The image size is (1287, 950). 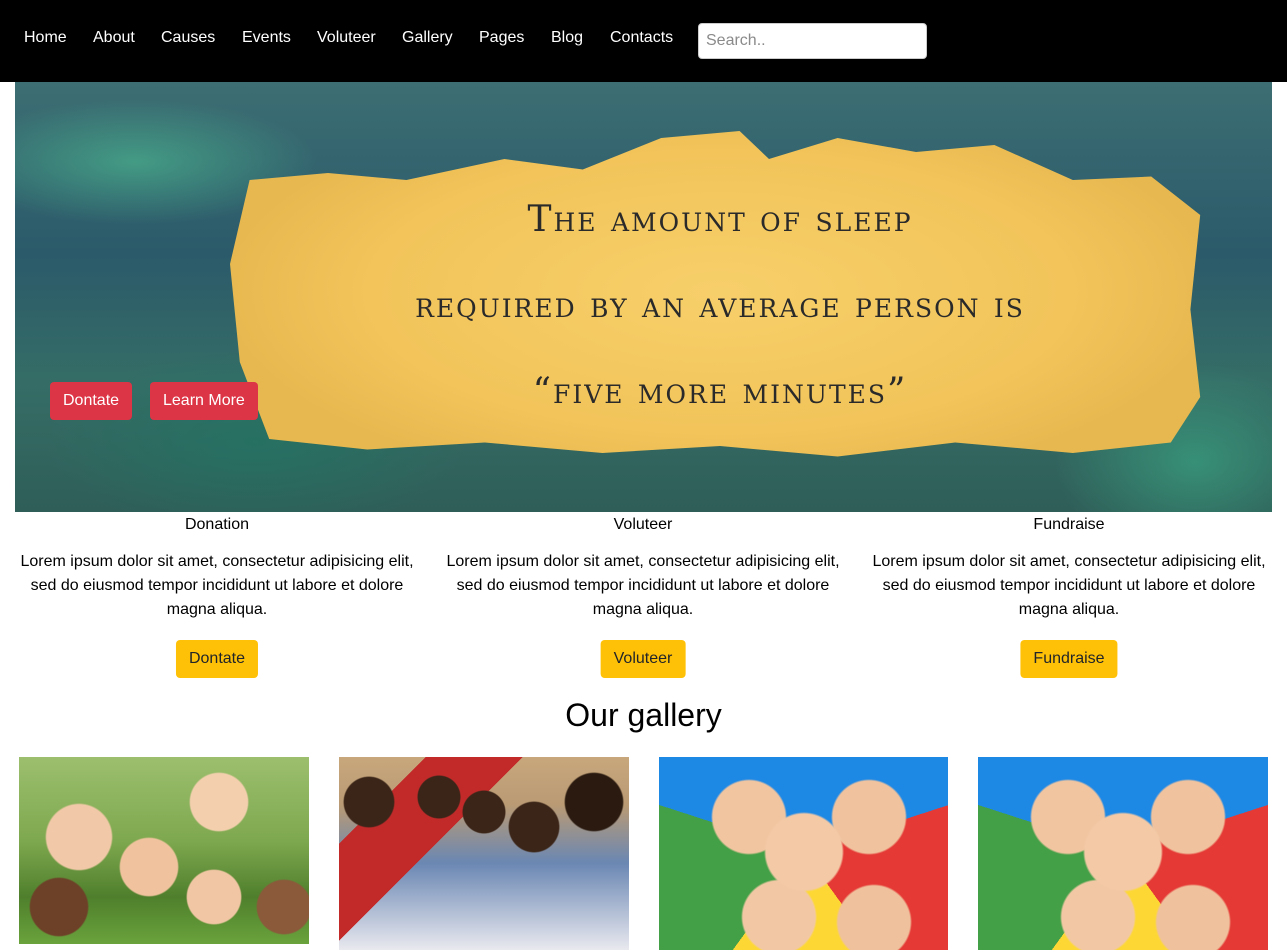 I want to click on volunteer-button: Voluteer, so click(x=643, y=659).